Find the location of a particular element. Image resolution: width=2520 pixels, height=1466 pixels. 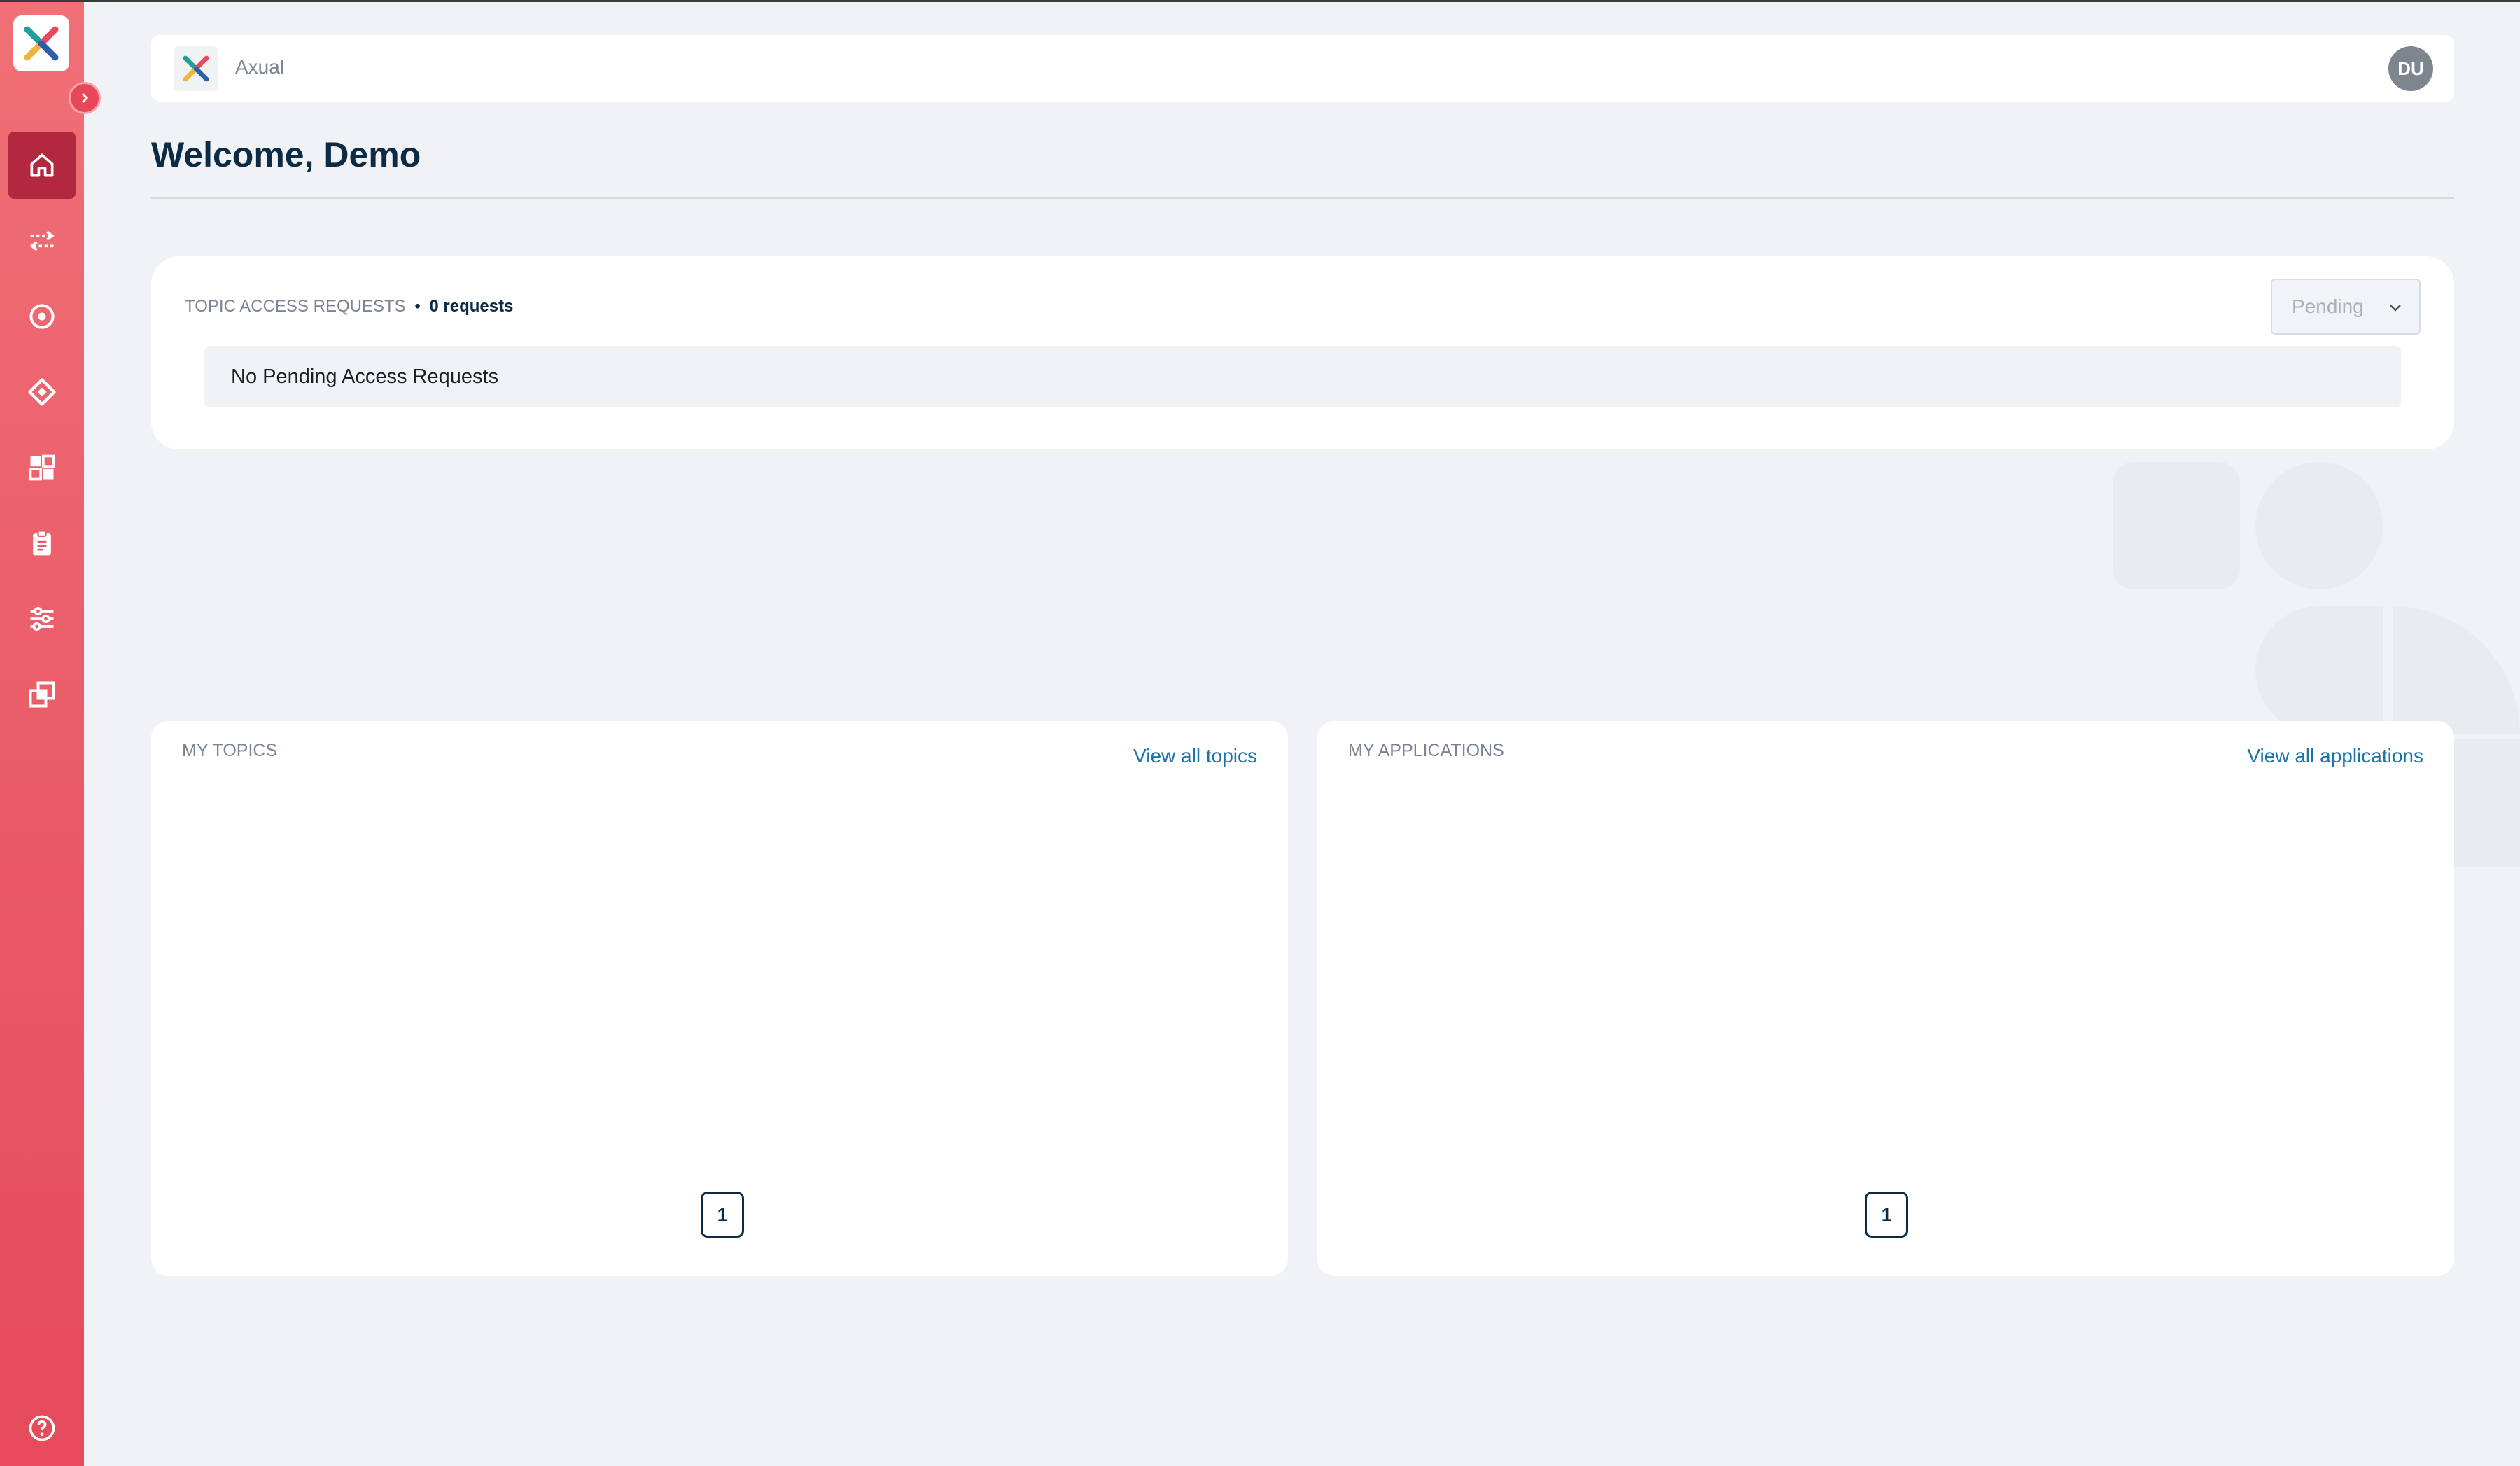

status-filter-value: Pending is located at coordinates (2328, 306).